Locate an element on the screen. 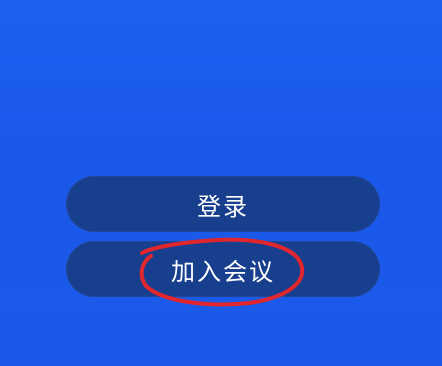 The width and height of the screenshot is (442, 366). login-button: 登录 is located at coordinates (223, 204).